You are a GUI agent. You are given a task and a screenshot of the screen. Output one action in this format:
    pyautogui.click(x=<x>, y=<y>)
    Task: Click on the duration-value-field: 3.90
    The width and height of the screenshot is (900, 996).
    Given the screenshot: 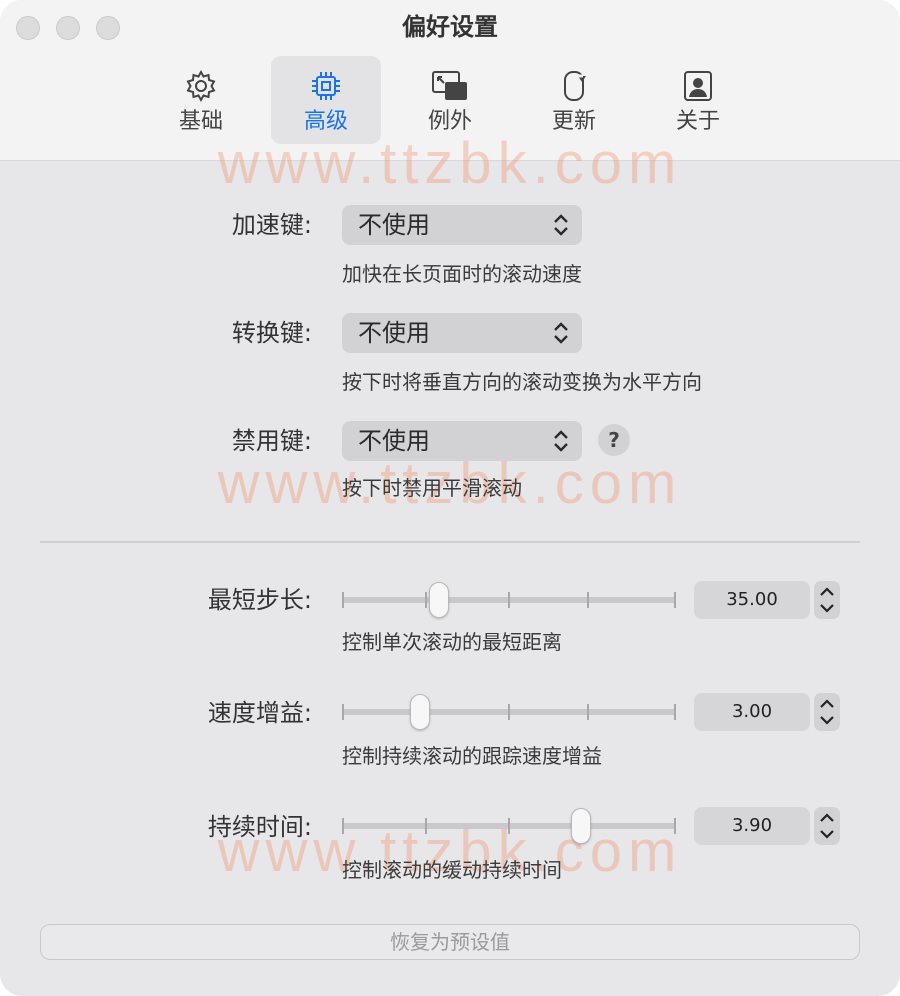 What is the action you would take?
    pyautogui.click(x=752, y=826)
    